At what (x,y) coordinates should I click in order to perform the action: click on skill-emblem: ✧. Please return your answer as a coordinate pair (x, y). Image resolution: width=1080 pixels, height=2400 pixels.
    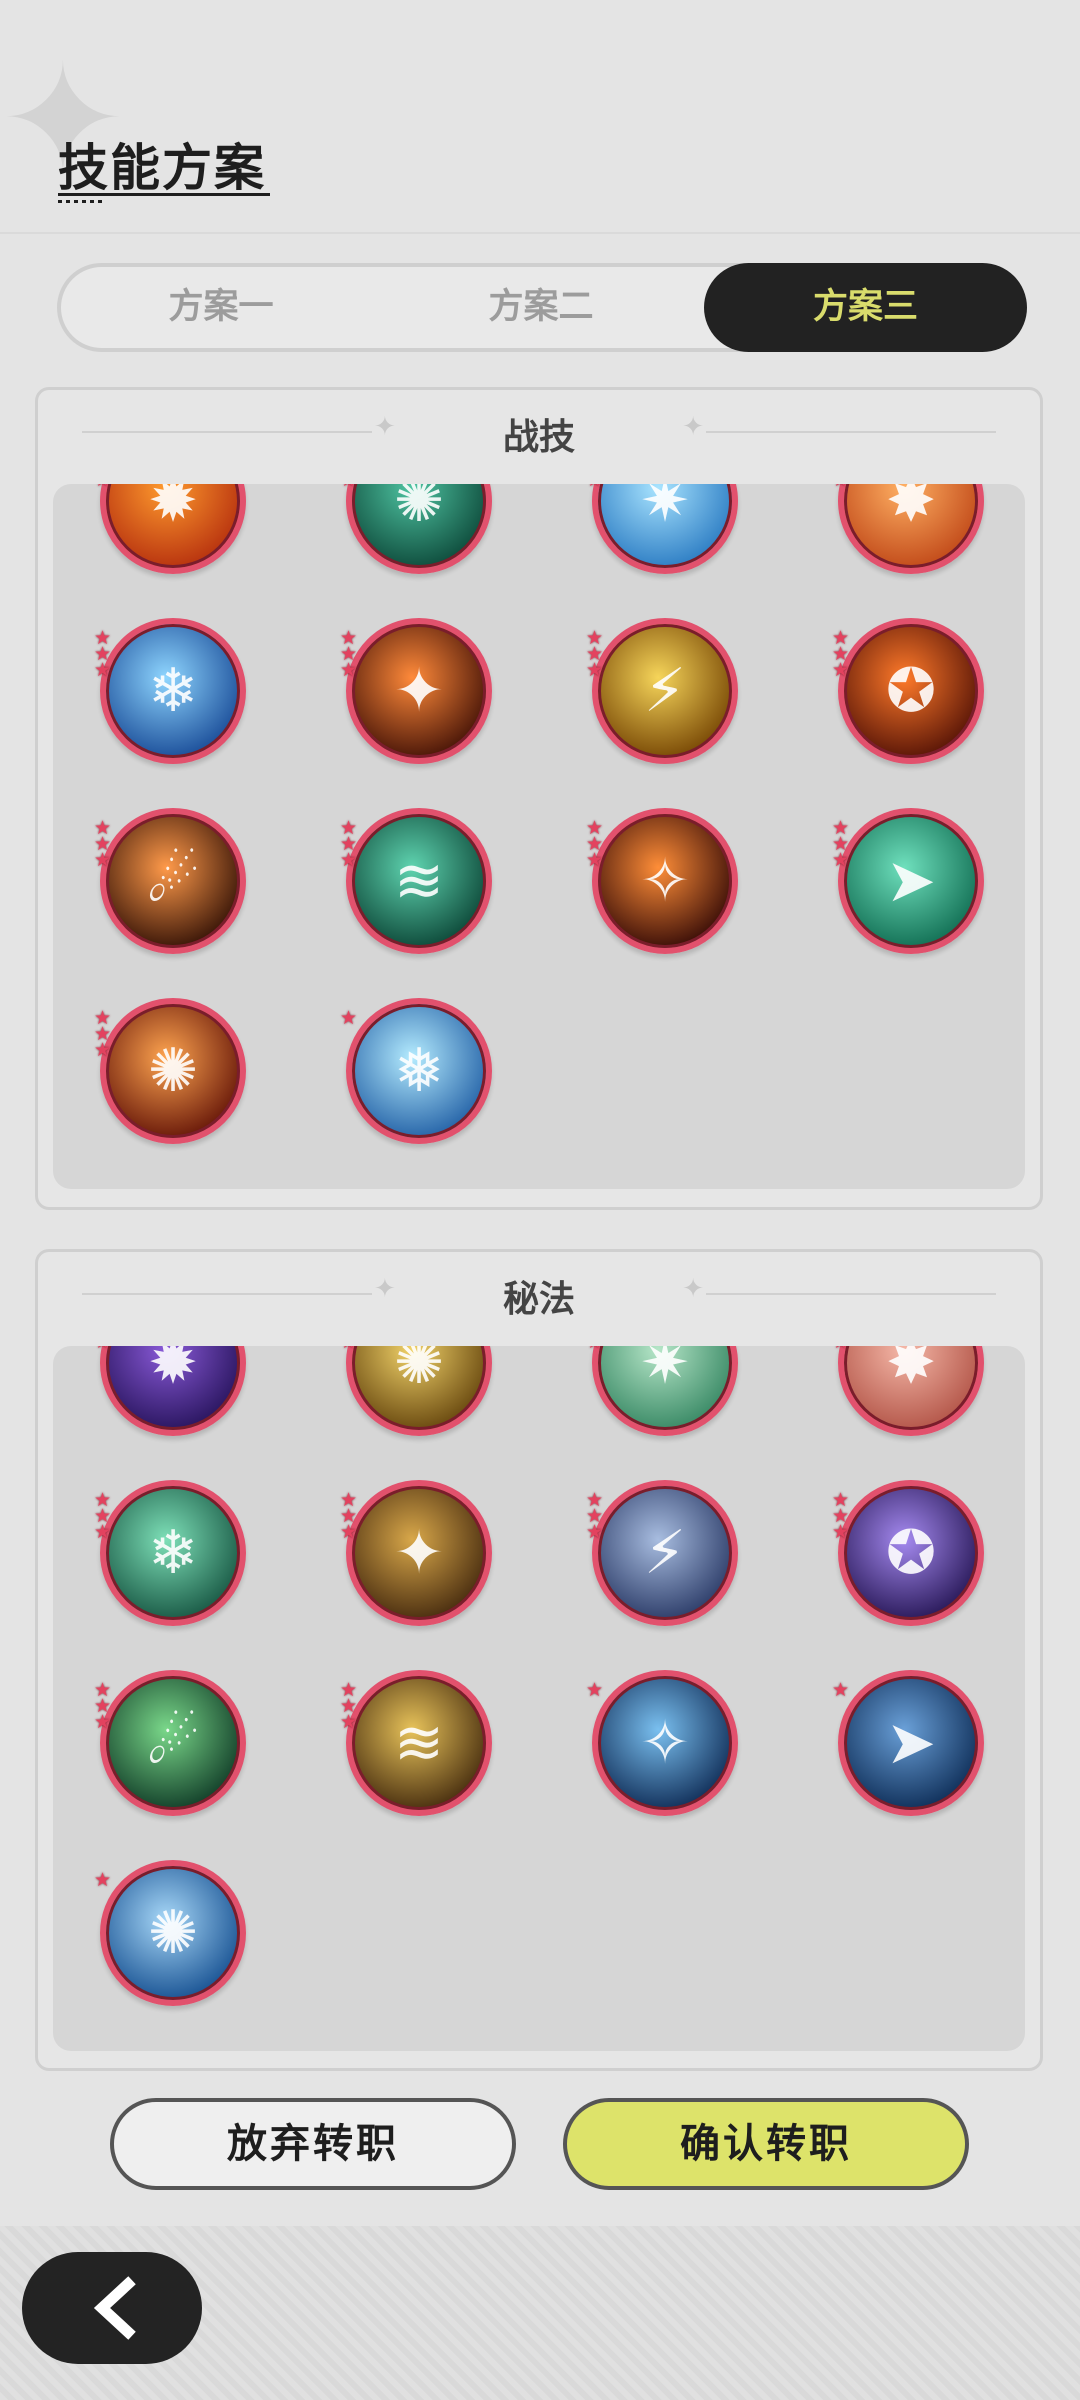
    Looking at the image, I should click on (665, 881).